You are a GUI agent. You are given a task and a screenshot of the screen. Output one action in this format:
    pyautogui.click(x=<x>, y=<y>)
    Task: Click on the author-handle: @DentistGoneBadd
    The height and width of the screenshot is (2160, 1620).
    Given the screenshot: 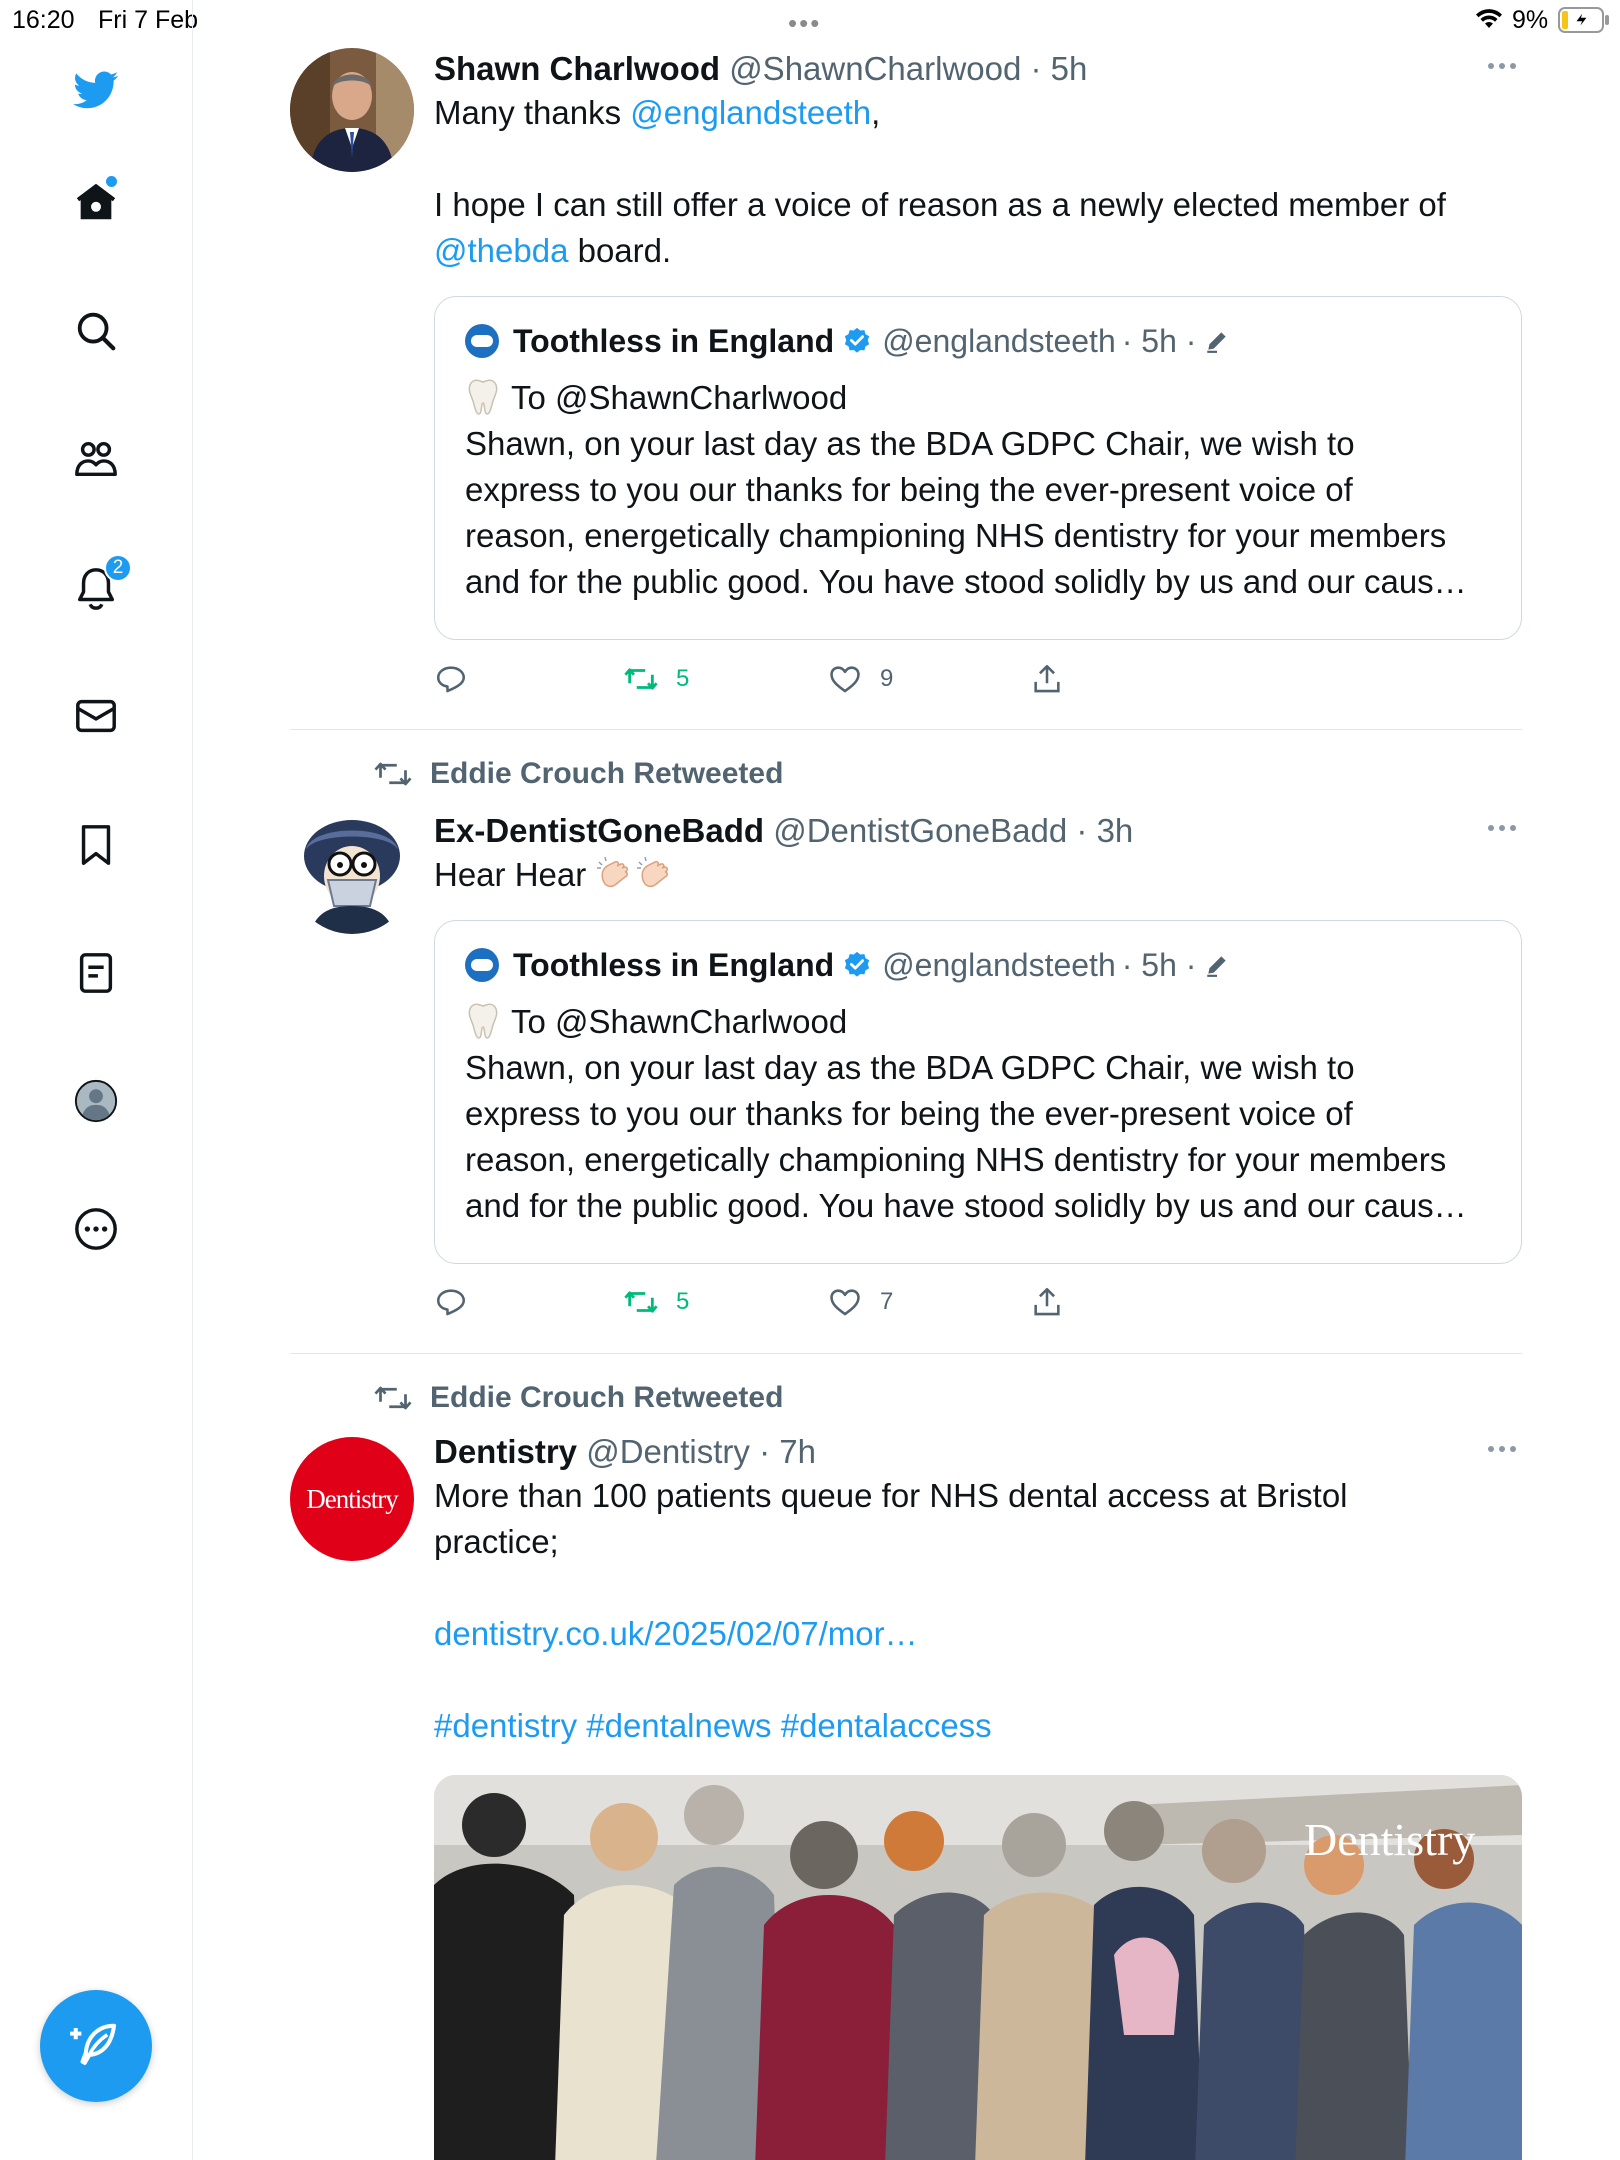 What is the action you would take?
    pyautogui.click(x=920, y=830)
    